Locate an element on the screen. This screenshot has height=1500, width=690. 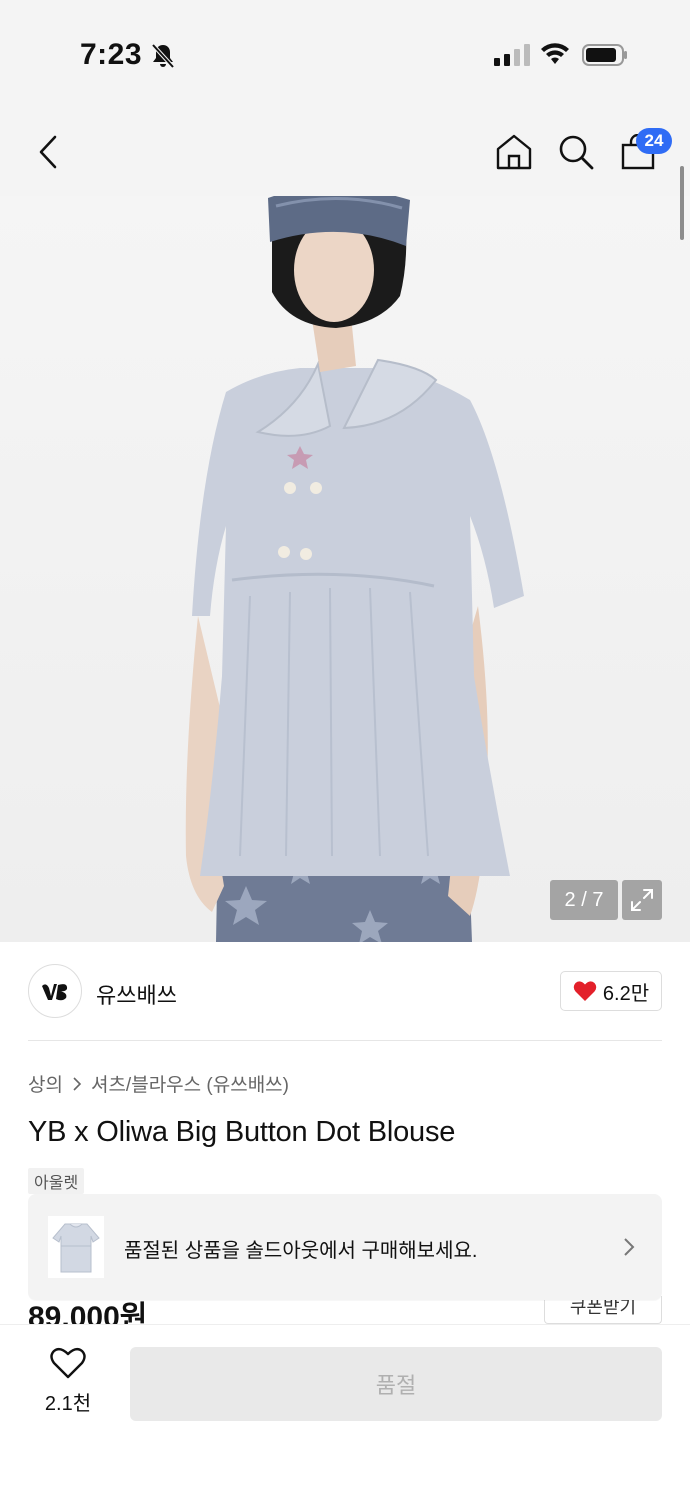
wishlist-count: 2.1천 is located at coordinates (68, 1404).